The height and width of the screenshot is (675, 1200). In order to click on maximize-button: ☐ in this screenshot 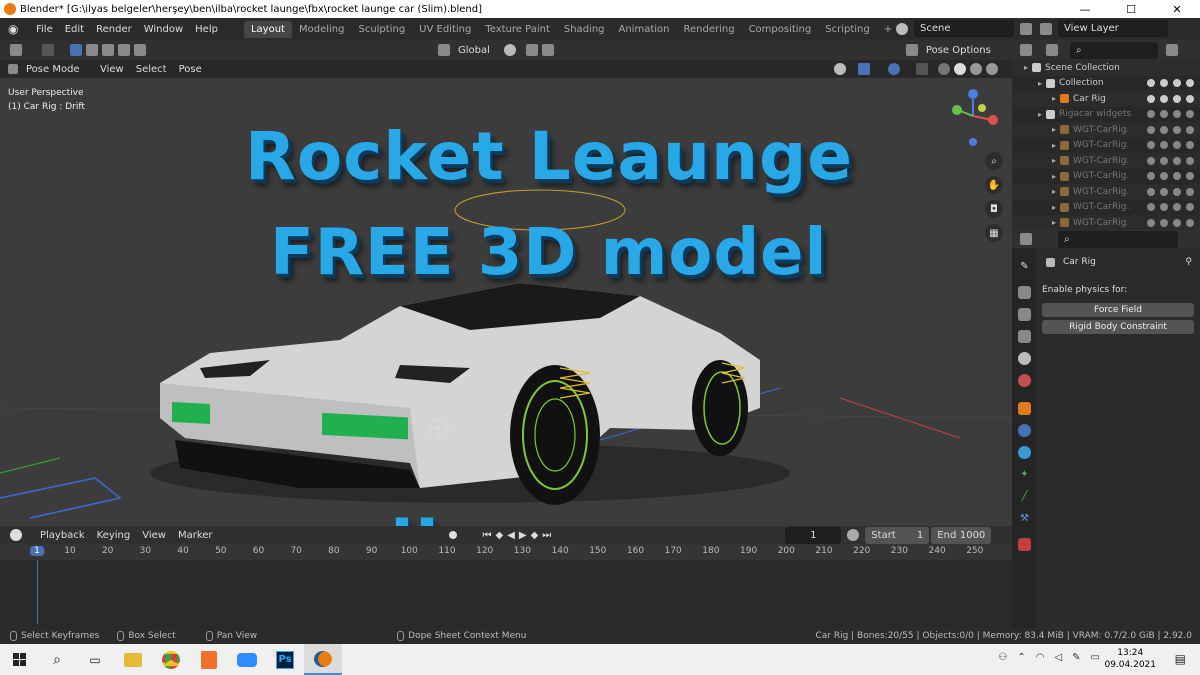, I will do `click(1131, 9)`.